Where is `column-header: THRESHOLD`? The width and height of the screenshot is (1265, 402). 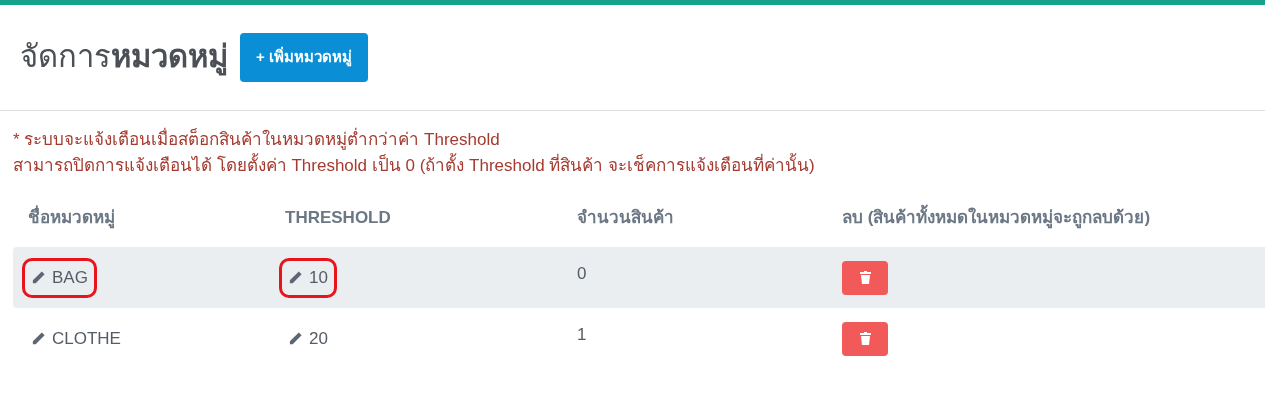 column-header: THRESHOLD is located at coordinates (338, 218).